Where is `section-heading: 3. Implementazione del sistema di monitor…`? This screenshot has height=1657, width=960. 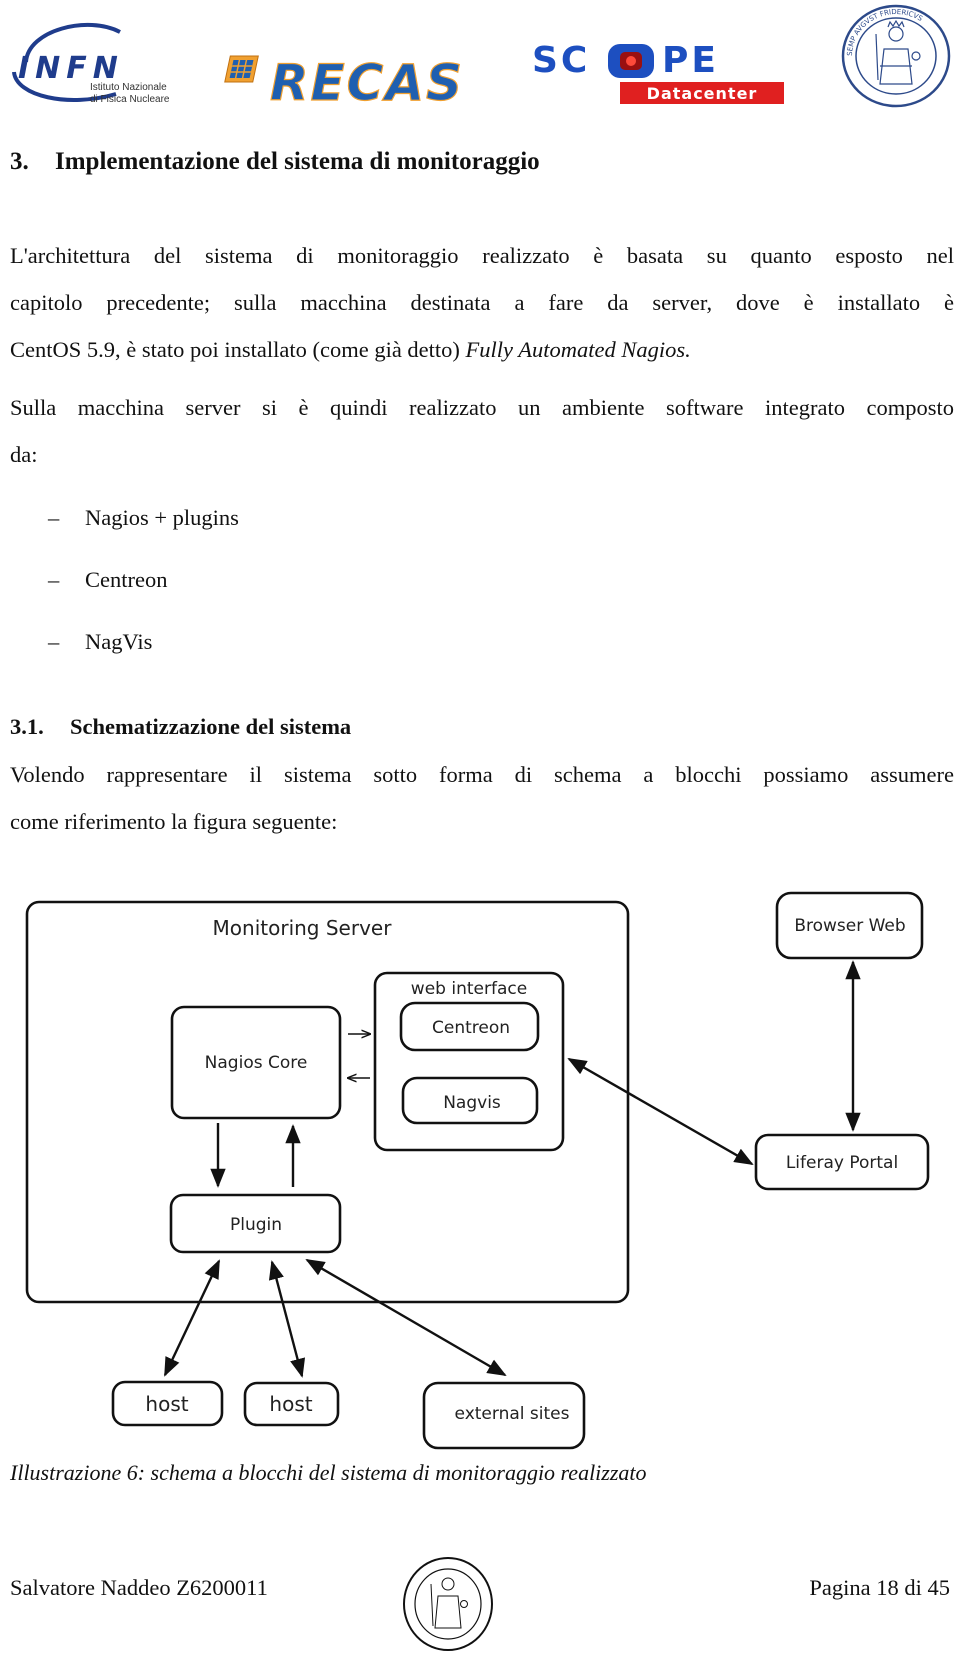
section-heading: 3. Implementazione del sistema di monitor… is located at coordinates (275, 162).